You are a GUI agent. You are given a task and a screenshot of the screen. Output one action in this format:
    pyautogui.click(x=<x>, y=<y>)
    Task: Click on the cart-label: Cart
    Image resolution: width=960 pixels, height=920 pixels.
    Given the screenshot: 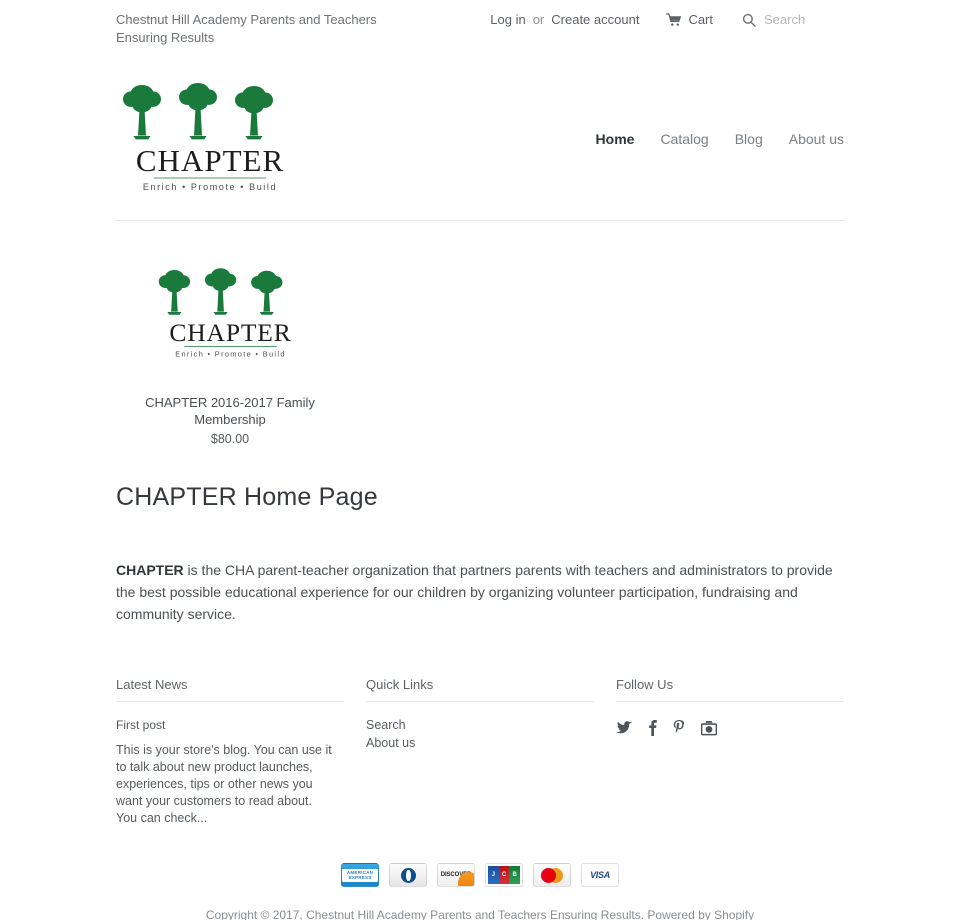 What is the action you would take?
    pyautogui.click(x=700, y=19)
    